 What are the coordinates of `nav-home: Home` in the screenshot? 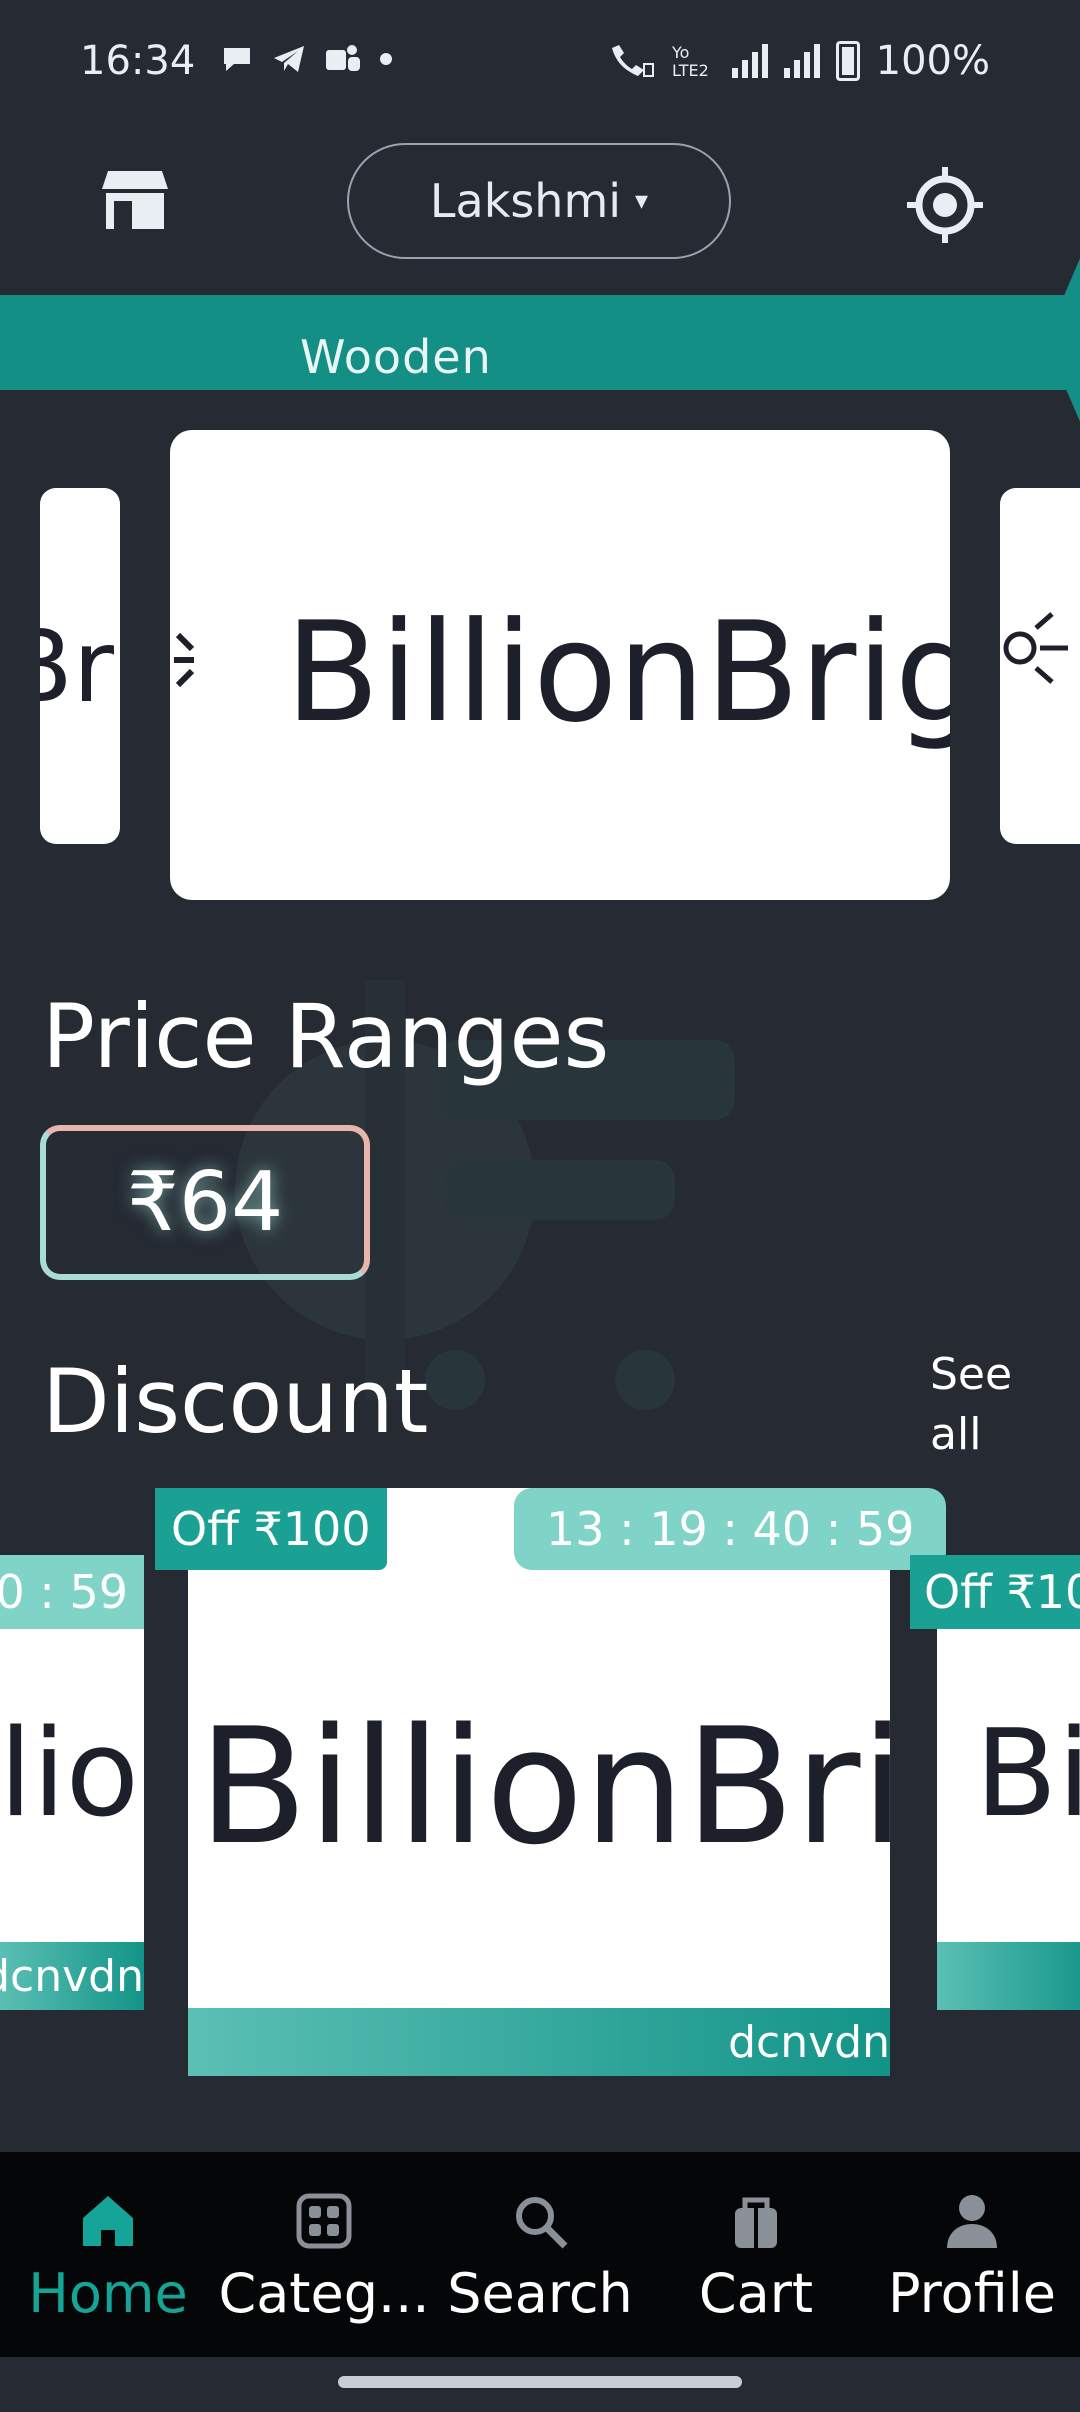 It's located at (108, 2254).